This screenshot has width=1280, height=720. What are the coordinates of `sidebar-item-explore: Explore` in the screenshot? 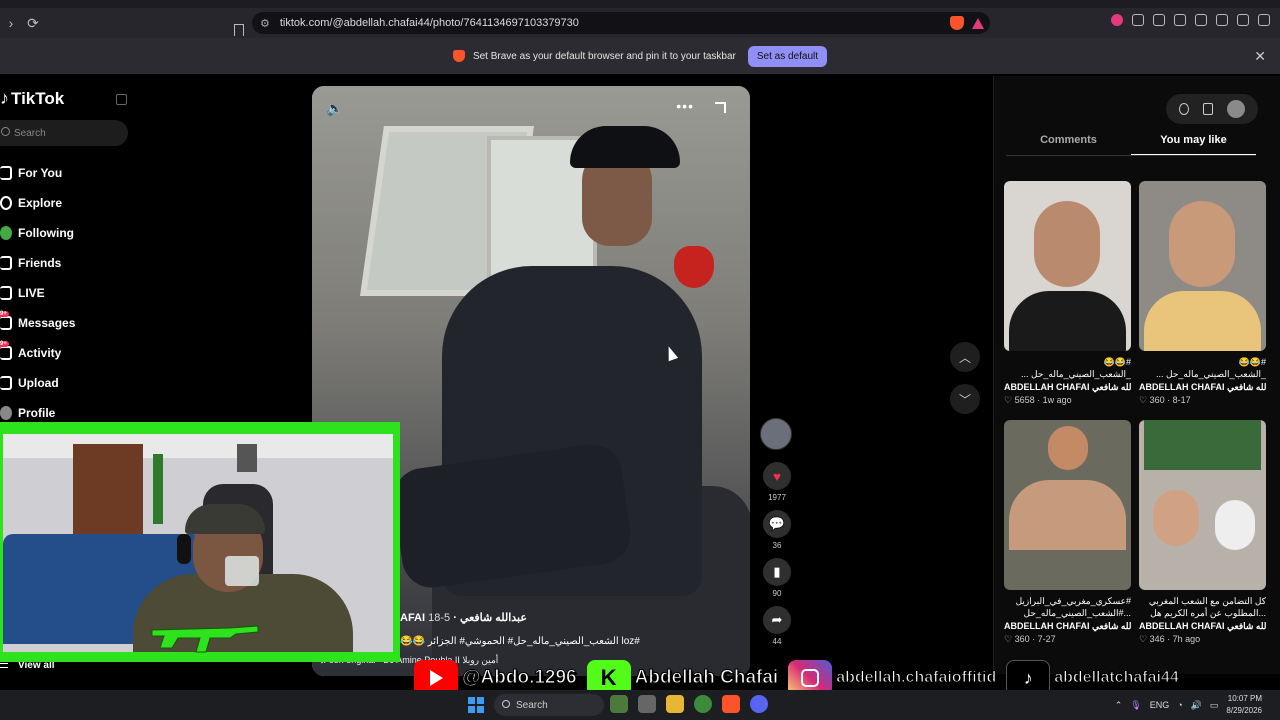 It's located at (37, 203).